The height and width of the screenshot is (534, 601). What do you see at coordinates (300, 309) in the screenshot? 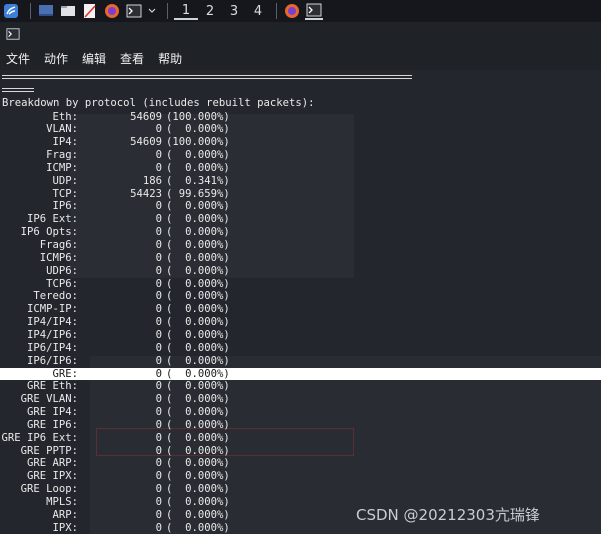
I see `protocol-row: ICMP-IP: 0 ( 0.000%)` at bounding box center [300, 309].